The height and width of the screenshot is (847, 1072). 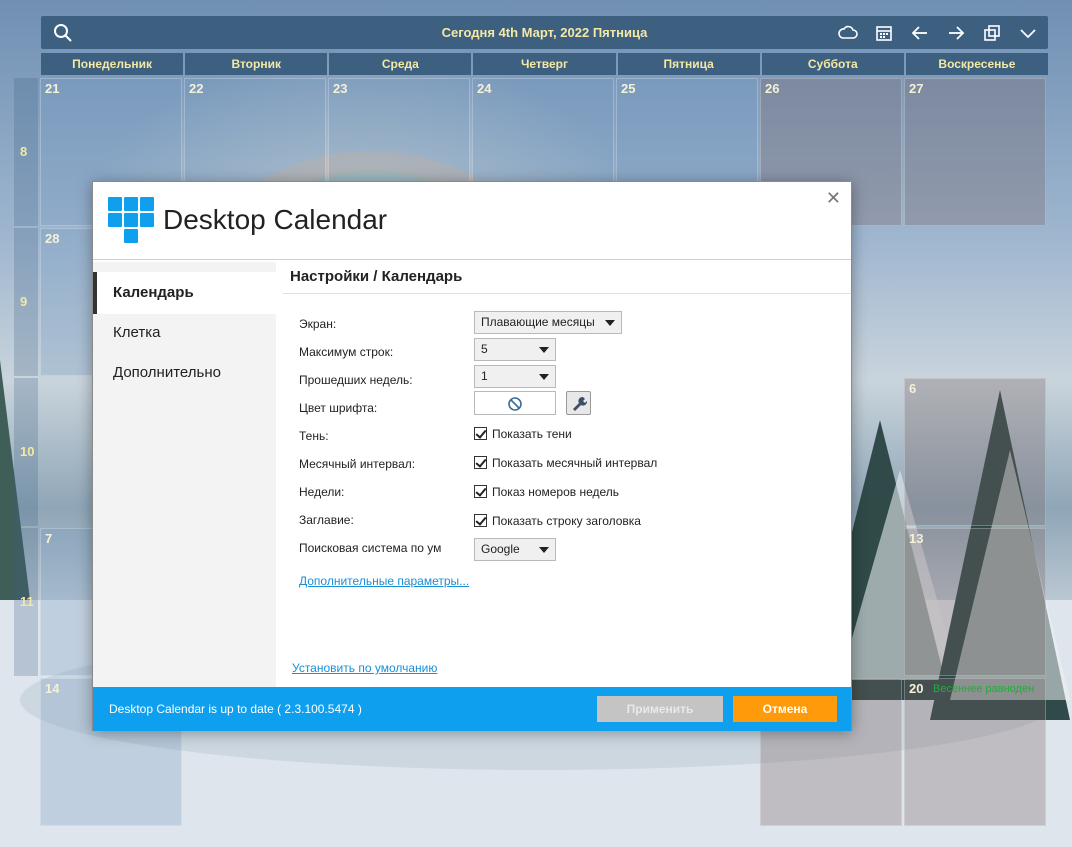 I want to click on weekday-label: Четверг, so click(x=544, y=64).